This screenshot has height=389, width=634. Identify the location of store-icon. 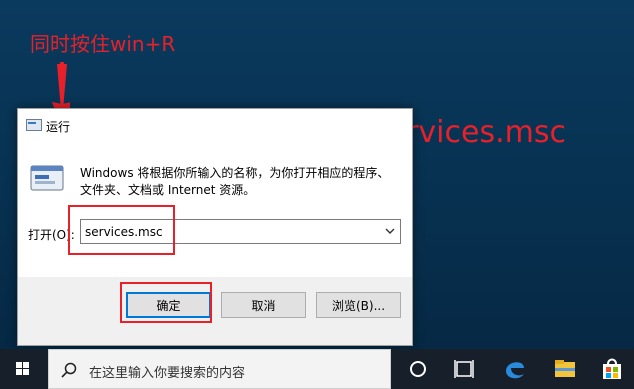
(612, 369).